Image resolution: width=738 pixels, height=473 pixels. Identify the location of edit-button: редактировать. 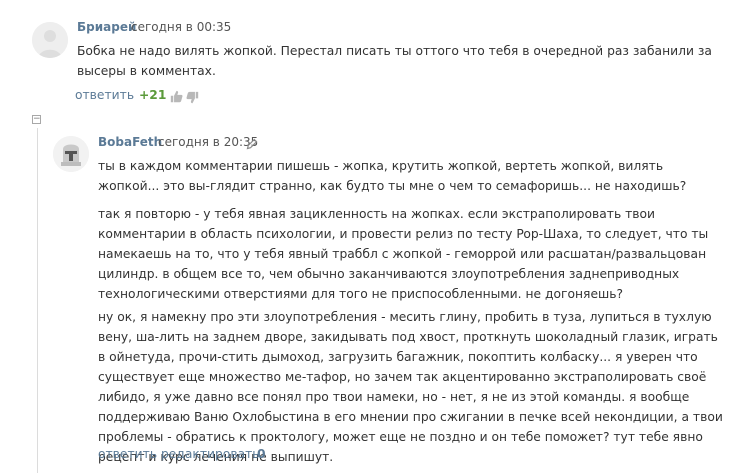
(210, 454).